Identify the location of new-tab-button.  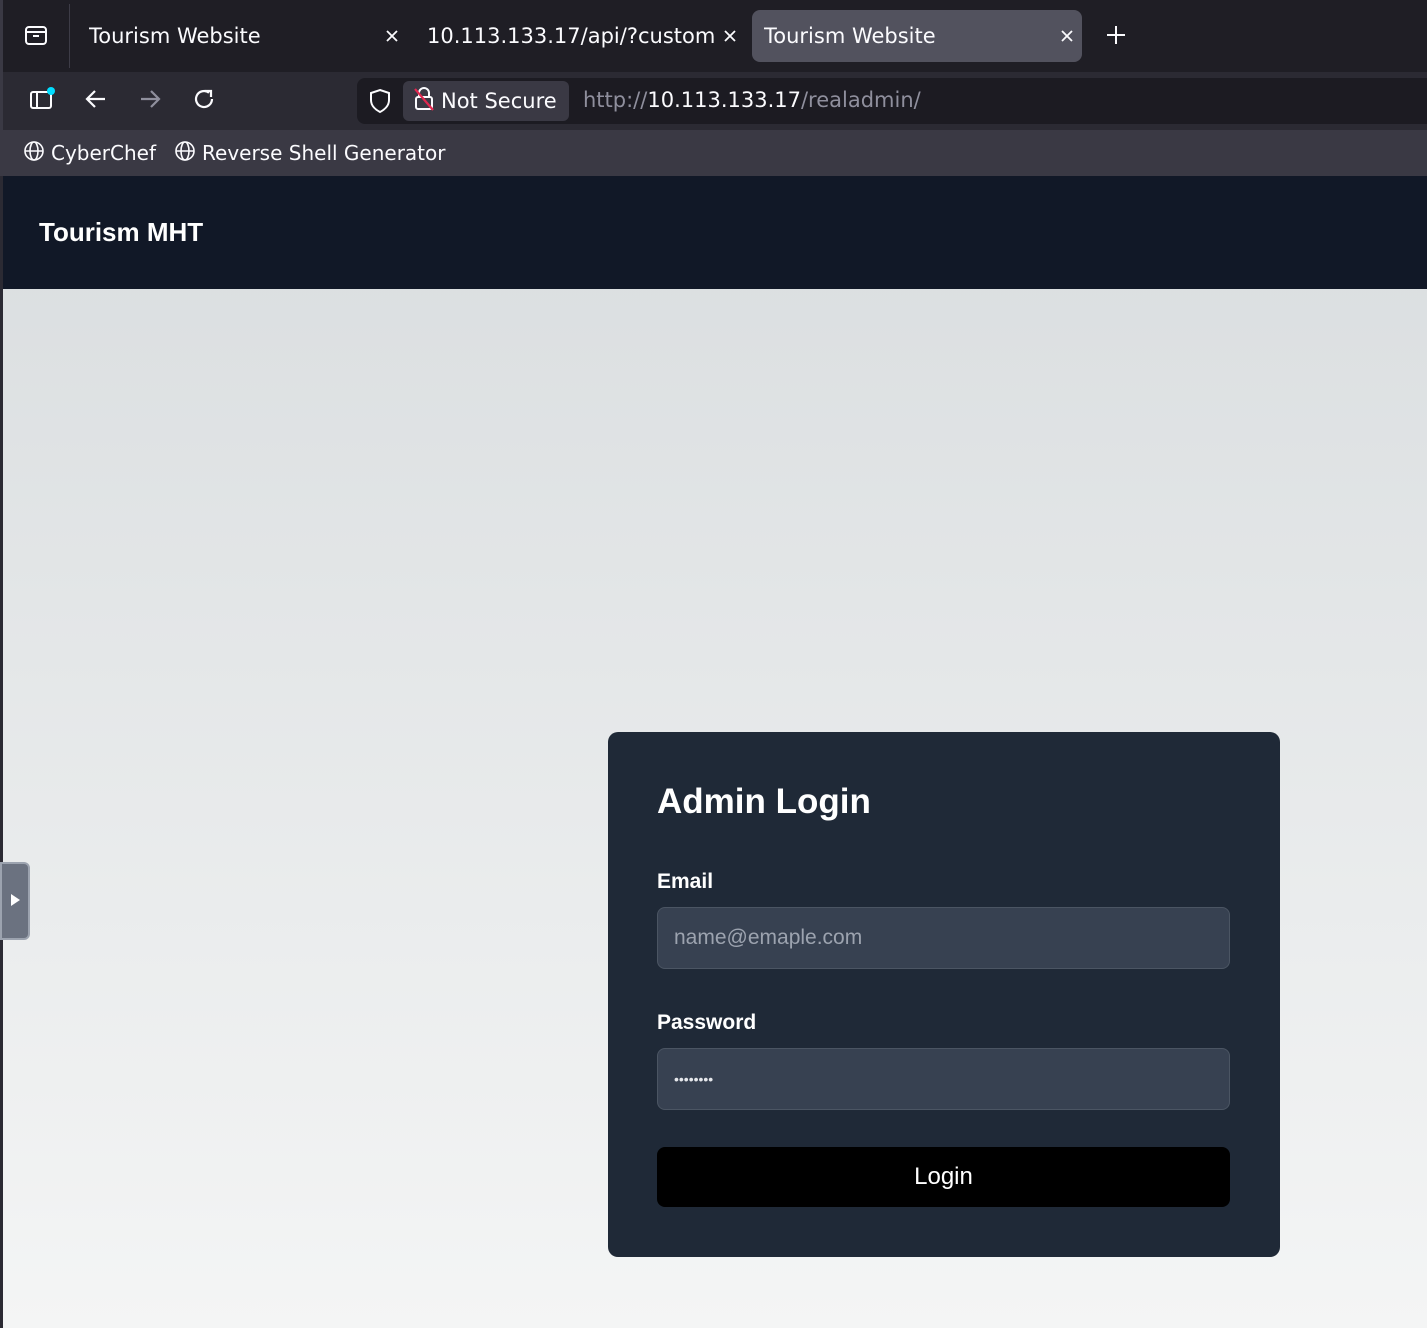
(1116, 37).